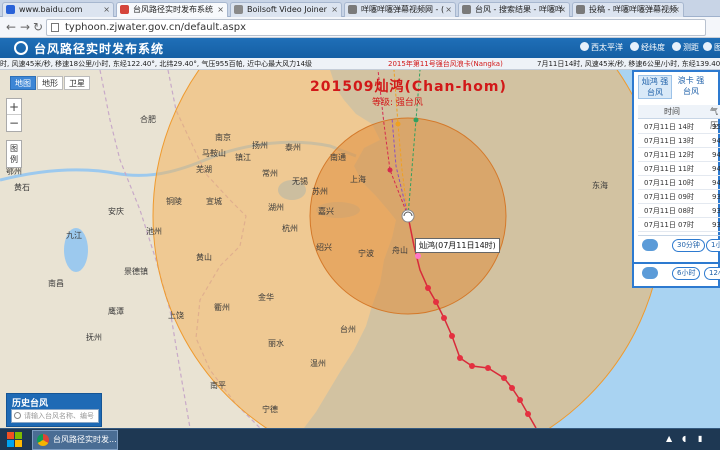 This screenshot has height=450, width=720. I want to click on tab-nangka: 浪卡 强台风, so click(691, 87).